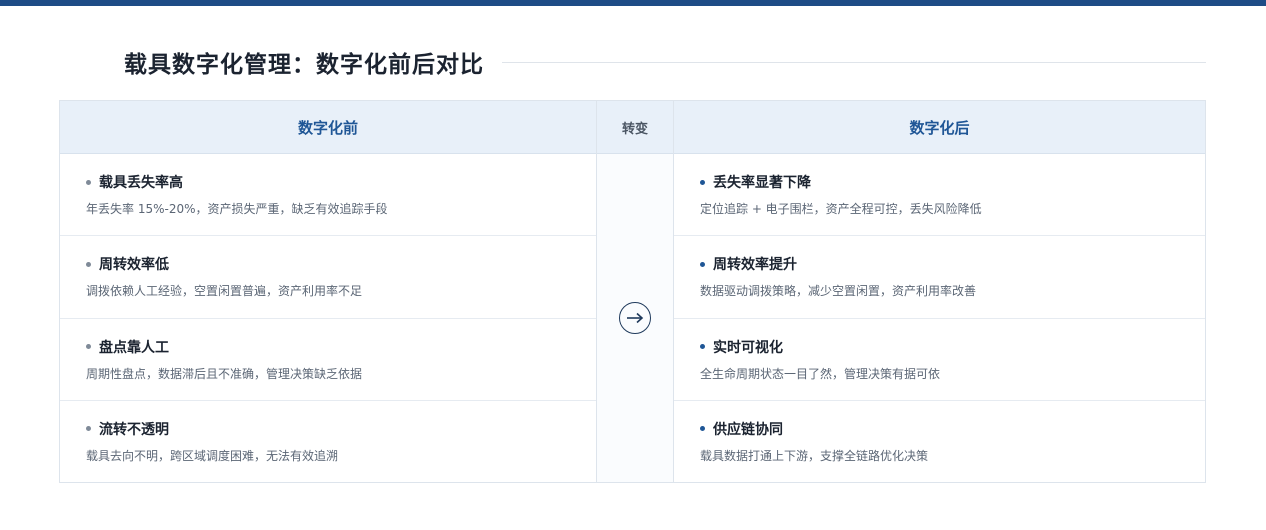  What do you see at coordinates (755, 265) in the screenshot?
I see `after-item-title: 周转效率提升` at bounding box center [755, 265].